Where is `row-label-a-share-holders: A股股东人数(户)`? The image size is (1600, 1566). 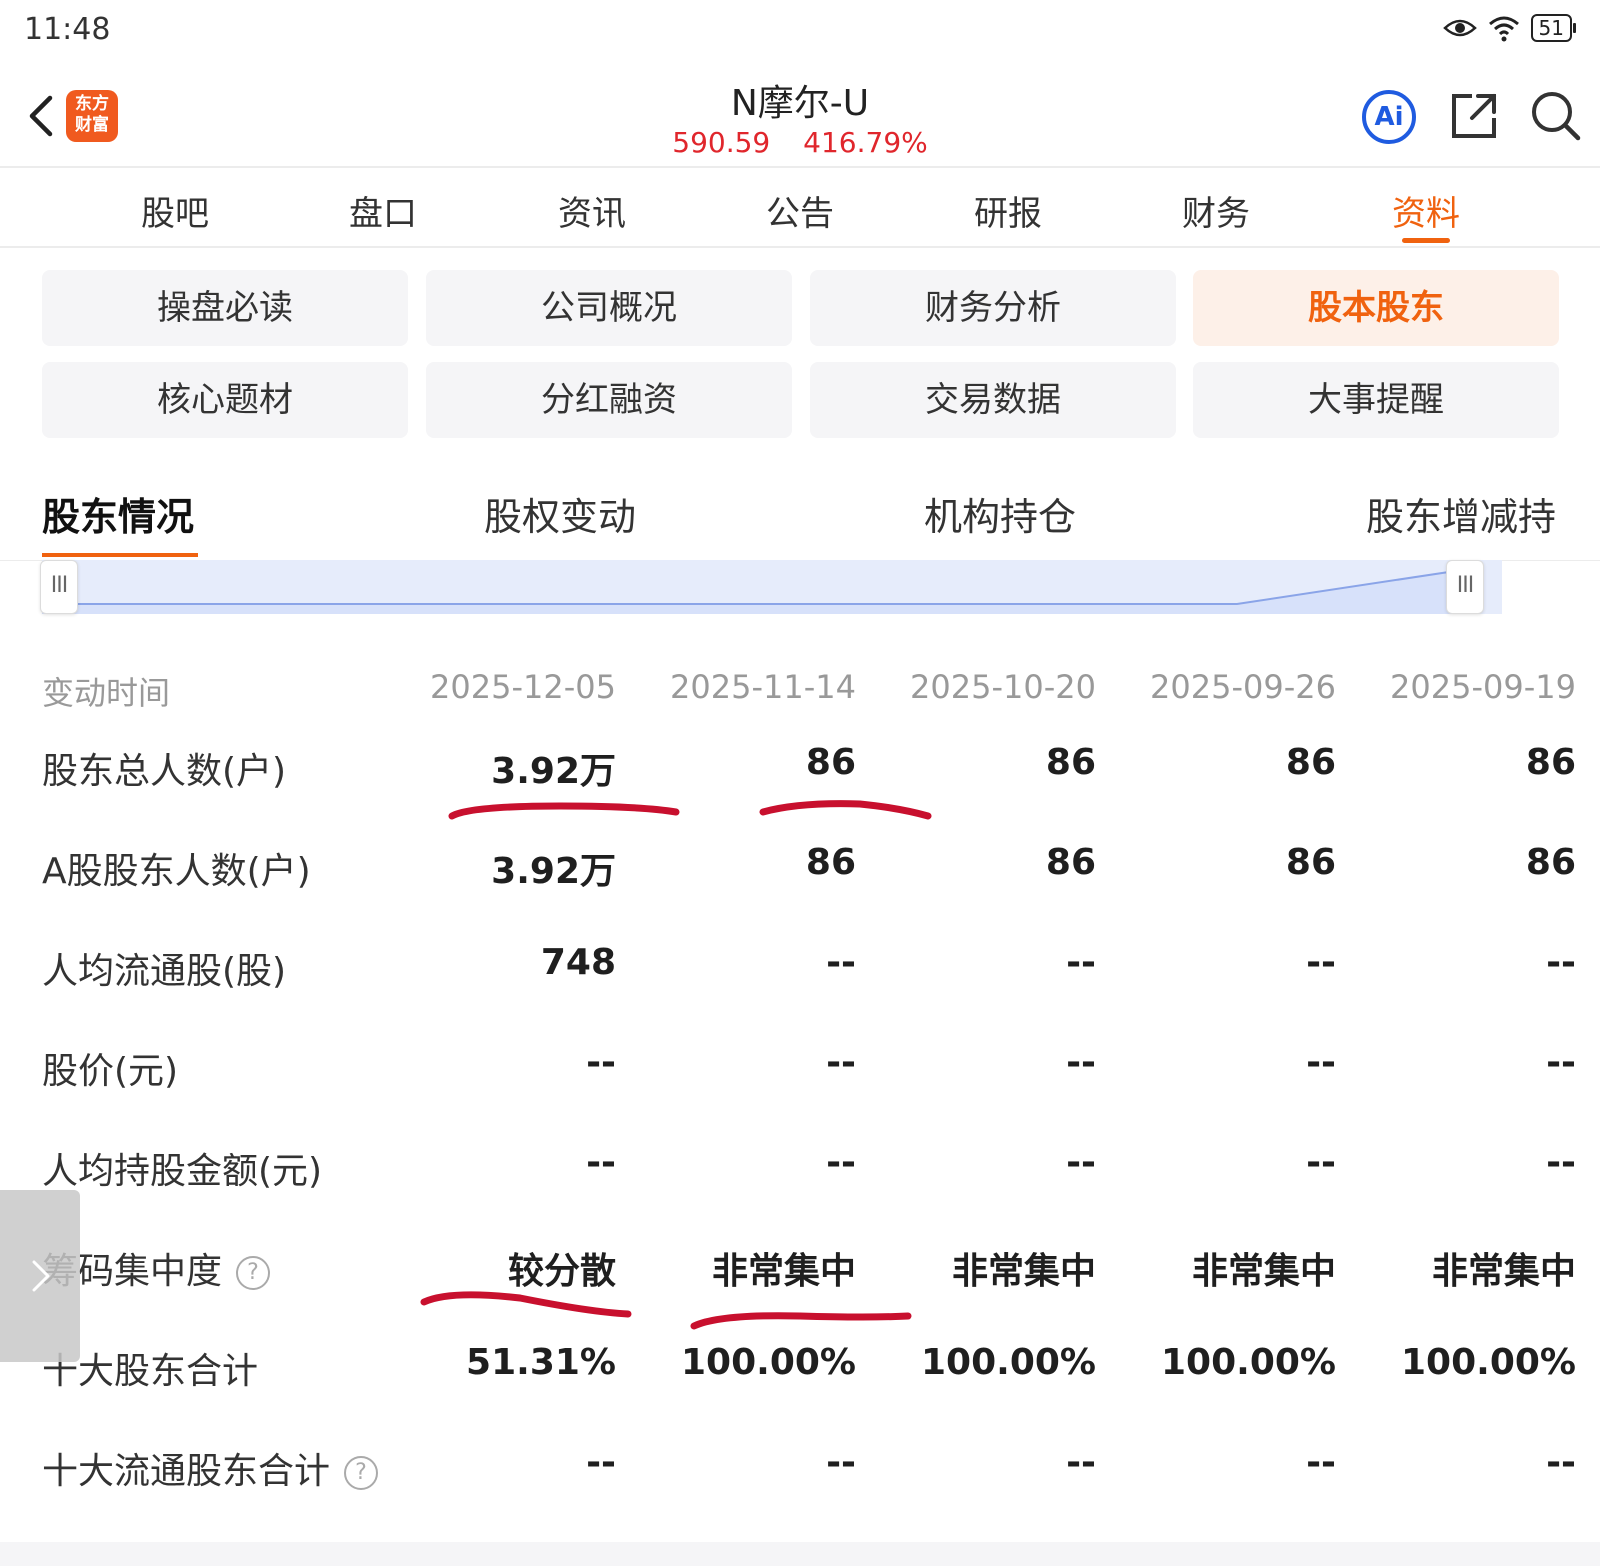
row-label-a-share-holders: A股股东人数(户) is located at coordinates (176, 871).